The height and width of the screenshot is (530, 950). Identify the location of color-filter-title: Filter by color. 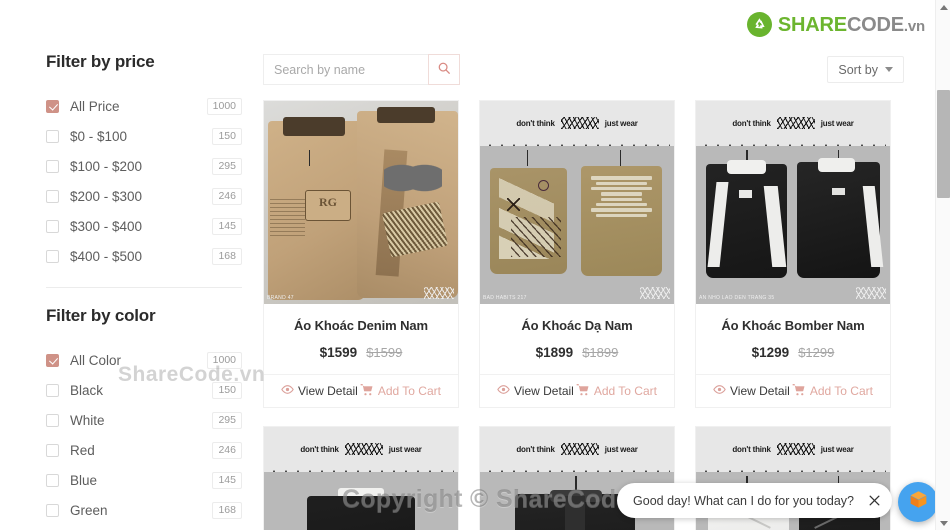
(101, 315).